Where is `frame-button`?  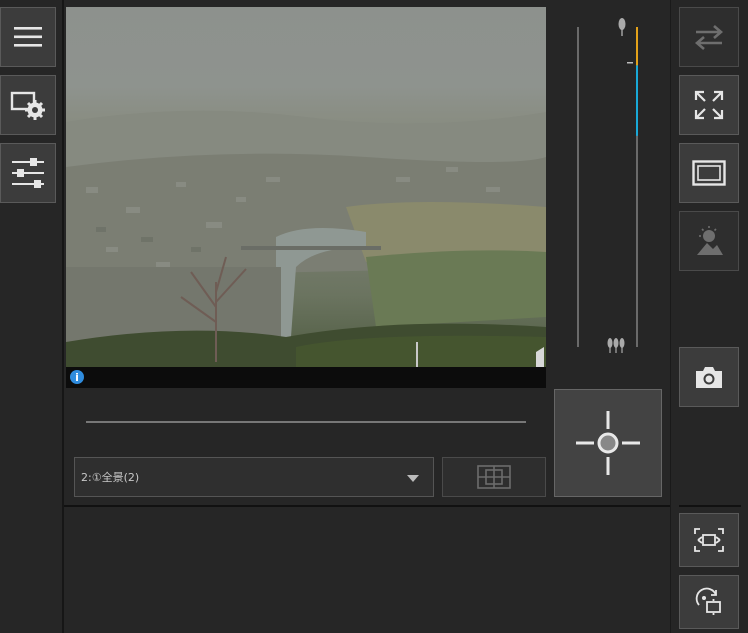
frame-button is located at coordinates (709, 173).